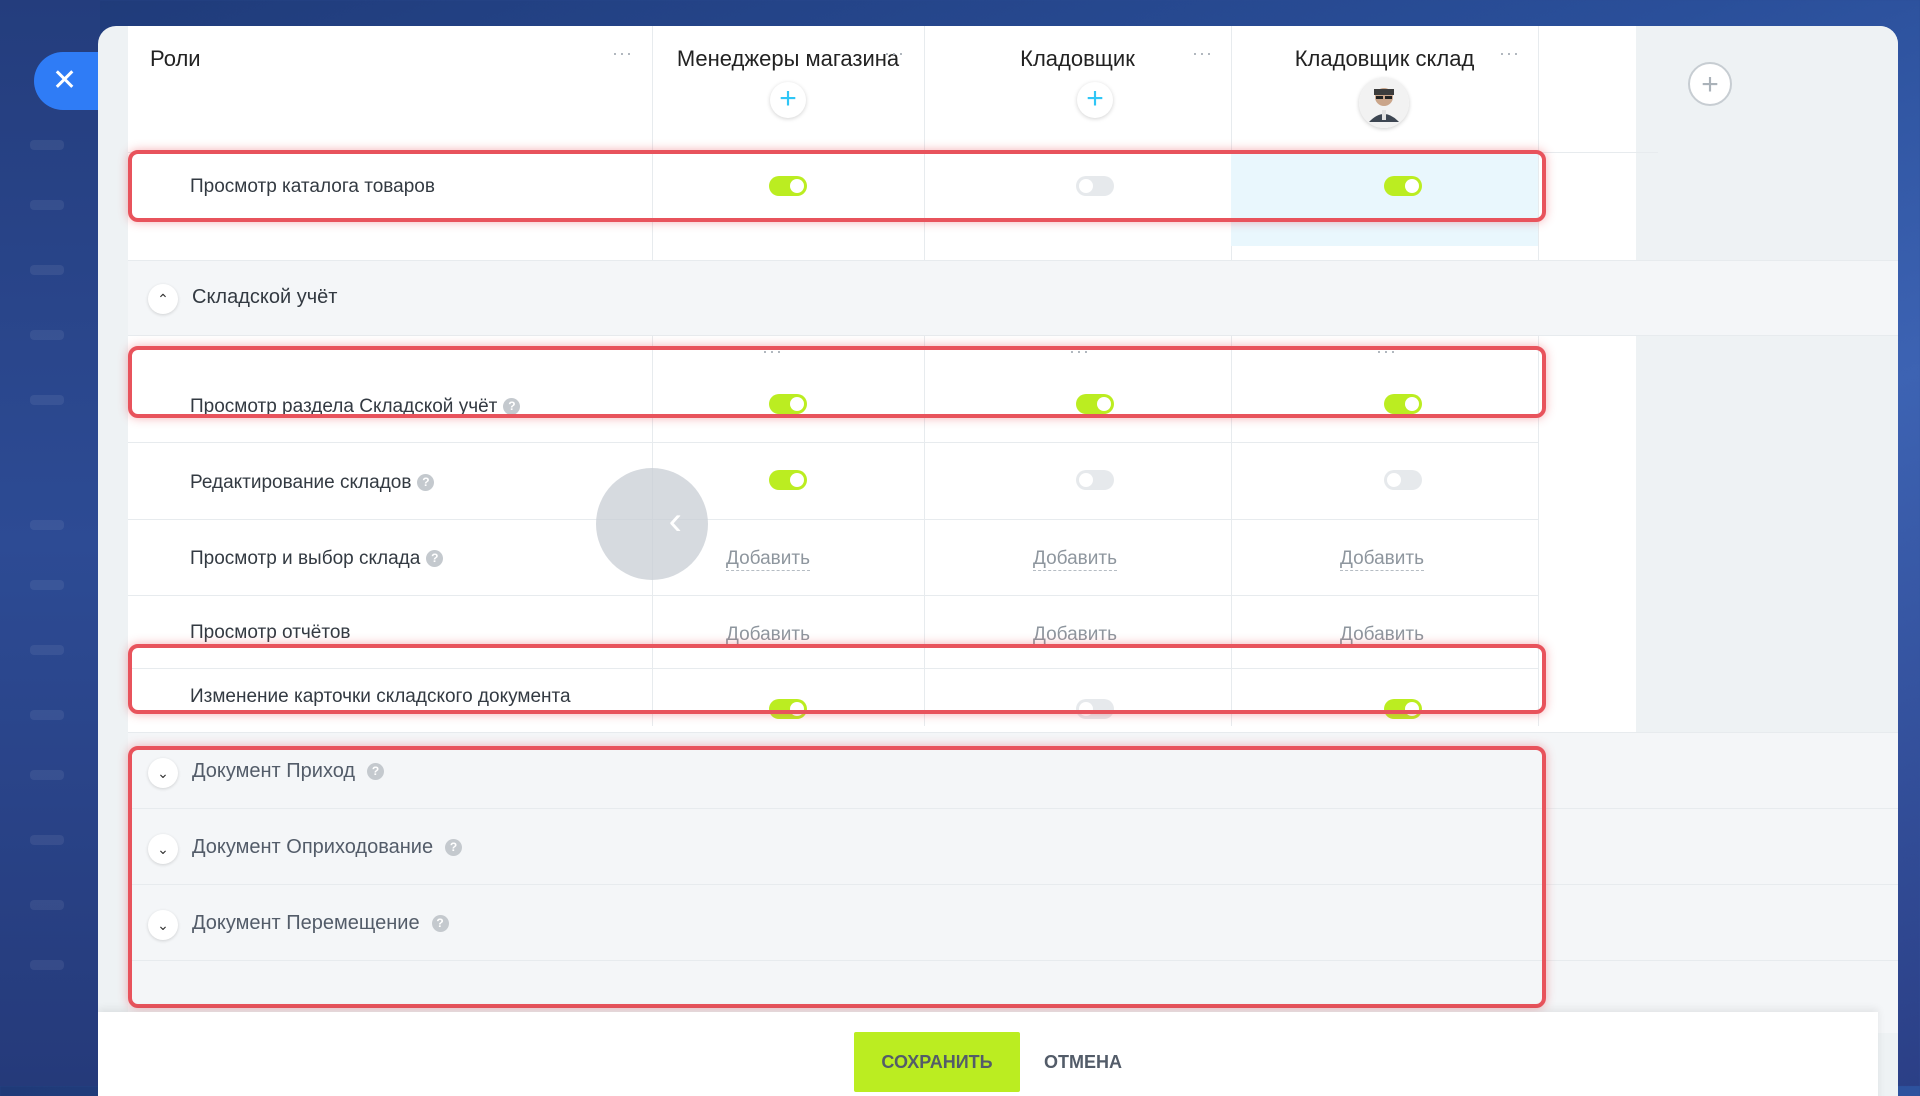 The width and height of the screenshot is (1920, 1096). What do you see at coordinates (1083, 1062) in the screenshot?
I see `cancel-button: ОТМЕНА` at bounding box center [1083, 1062].